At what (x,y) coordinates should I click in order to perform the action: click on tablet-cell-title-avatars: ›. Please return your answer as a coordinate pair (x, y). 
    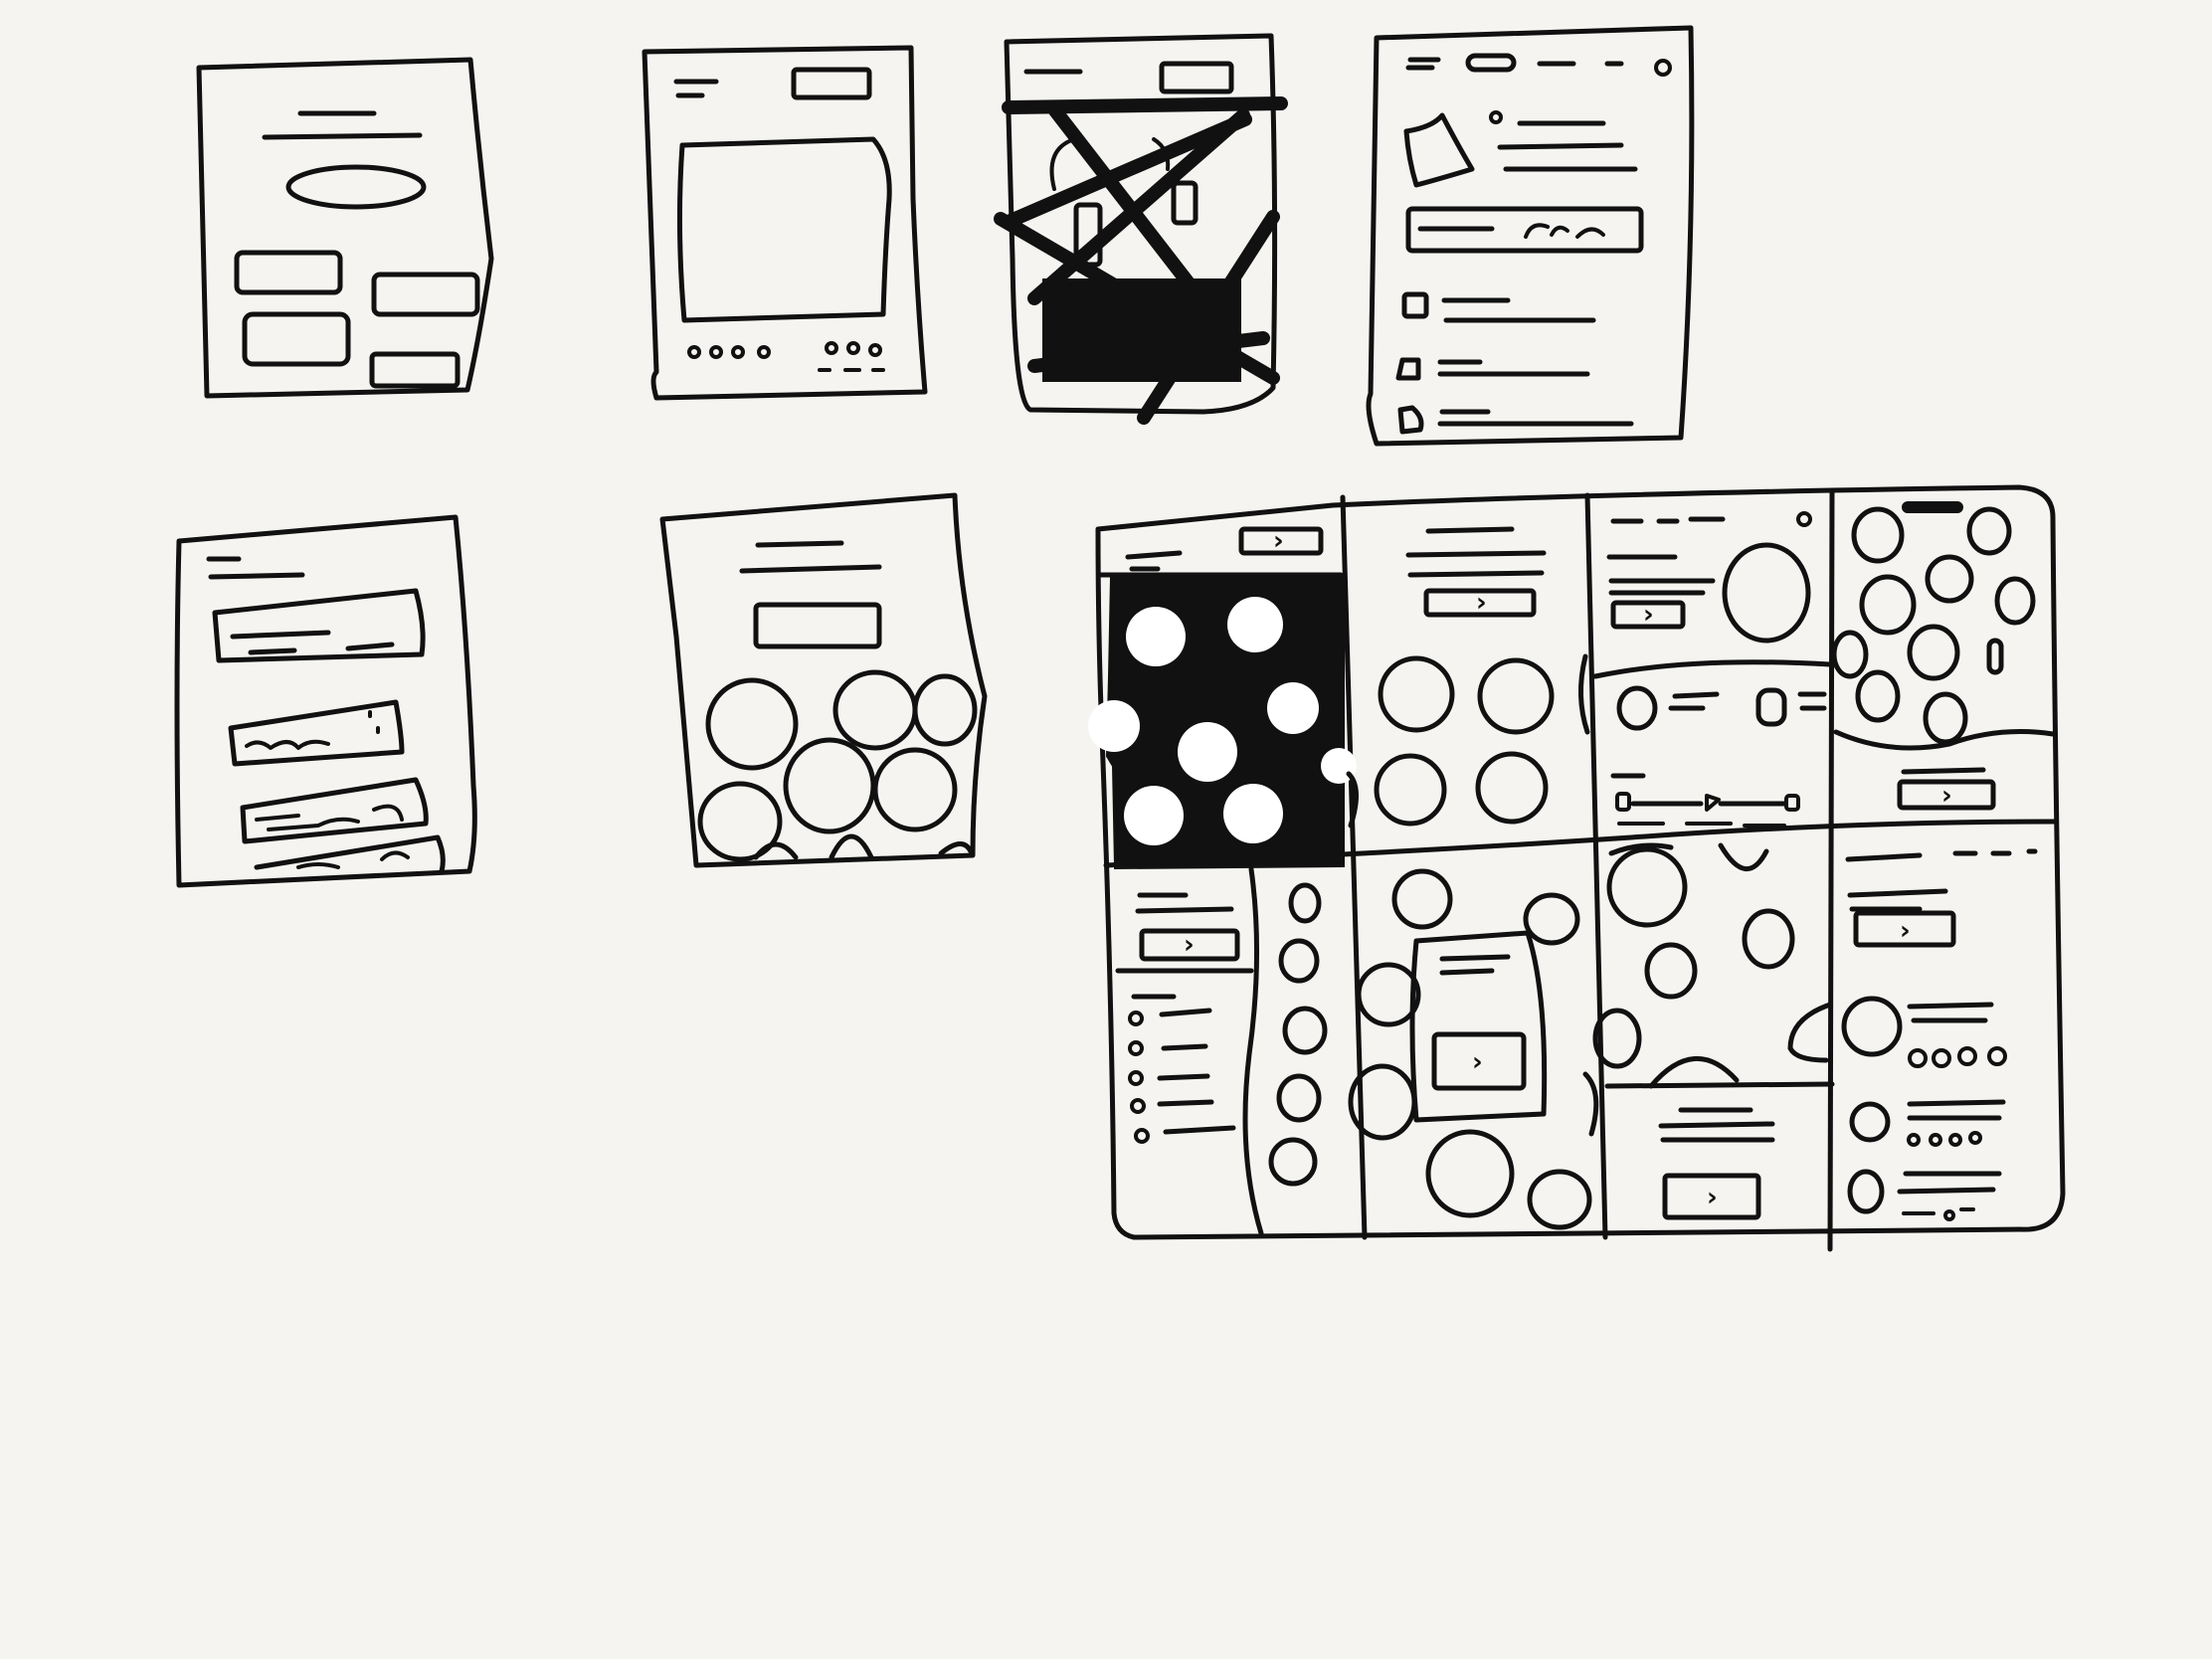
    Looking at the image, I should click on (1468, 677).